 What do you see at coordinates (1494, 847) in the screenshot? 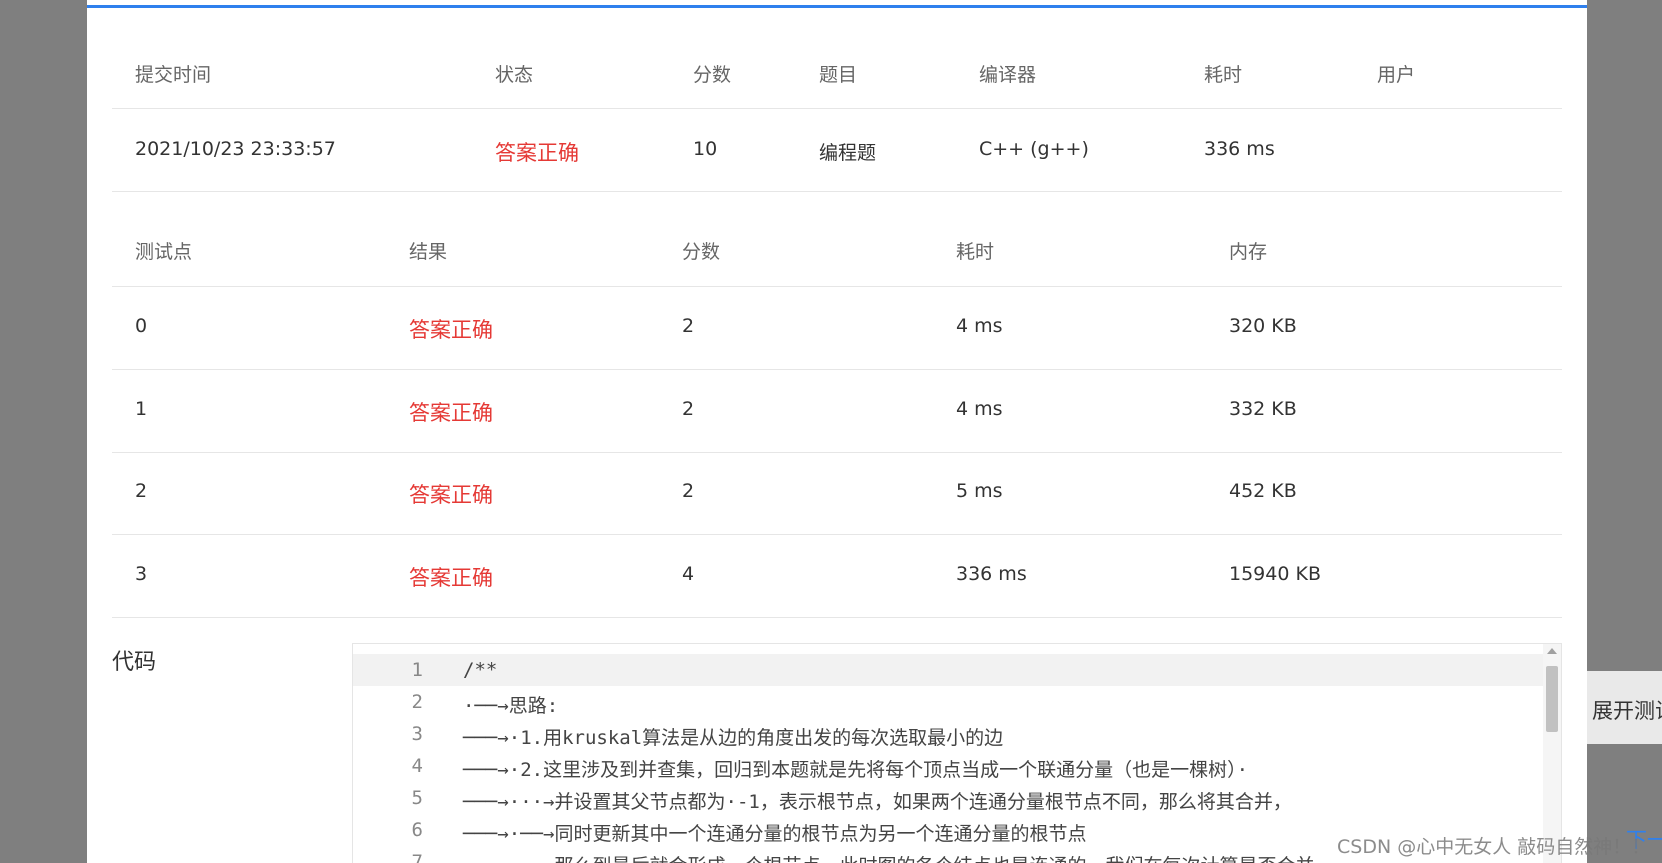
I see `watermark: CSDN @心中无女人 敲码自然神！！` at bounding box center [1494, 847].